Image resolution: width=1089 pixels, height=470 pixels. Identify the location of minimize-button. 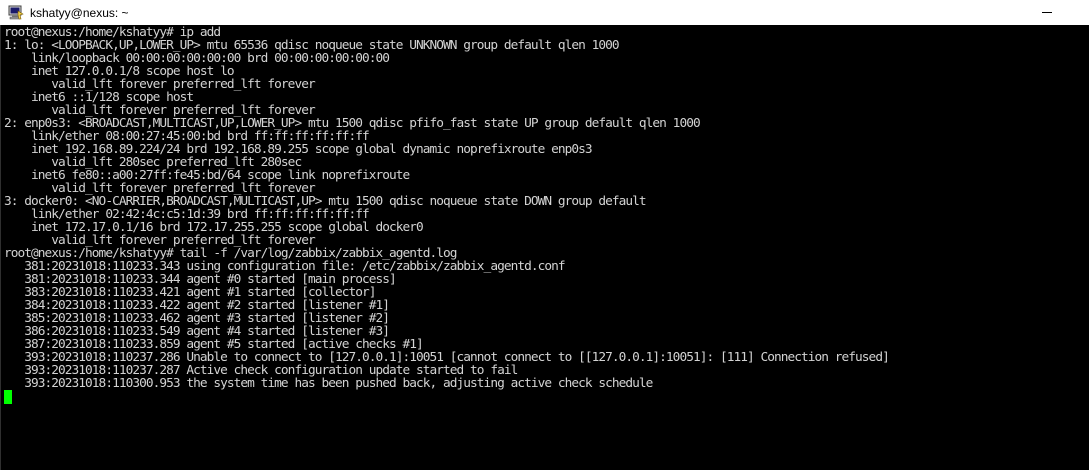
(1047, 12).